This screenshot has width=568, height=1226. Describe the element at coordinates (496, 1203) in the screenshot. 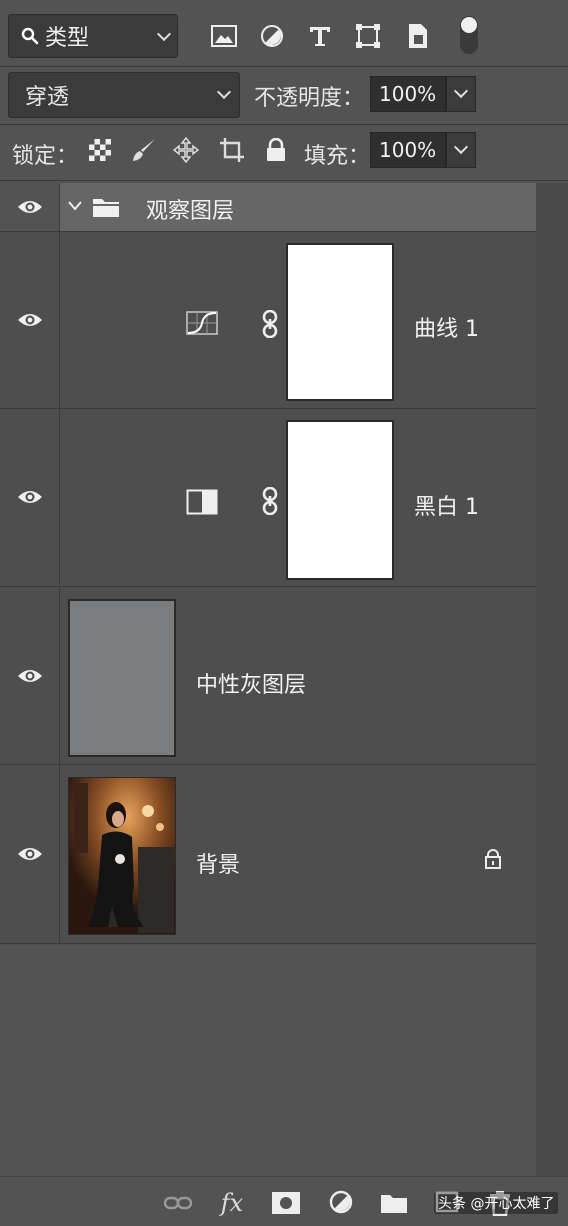

I see `watermark: 头条 @开心太难了` at that location.